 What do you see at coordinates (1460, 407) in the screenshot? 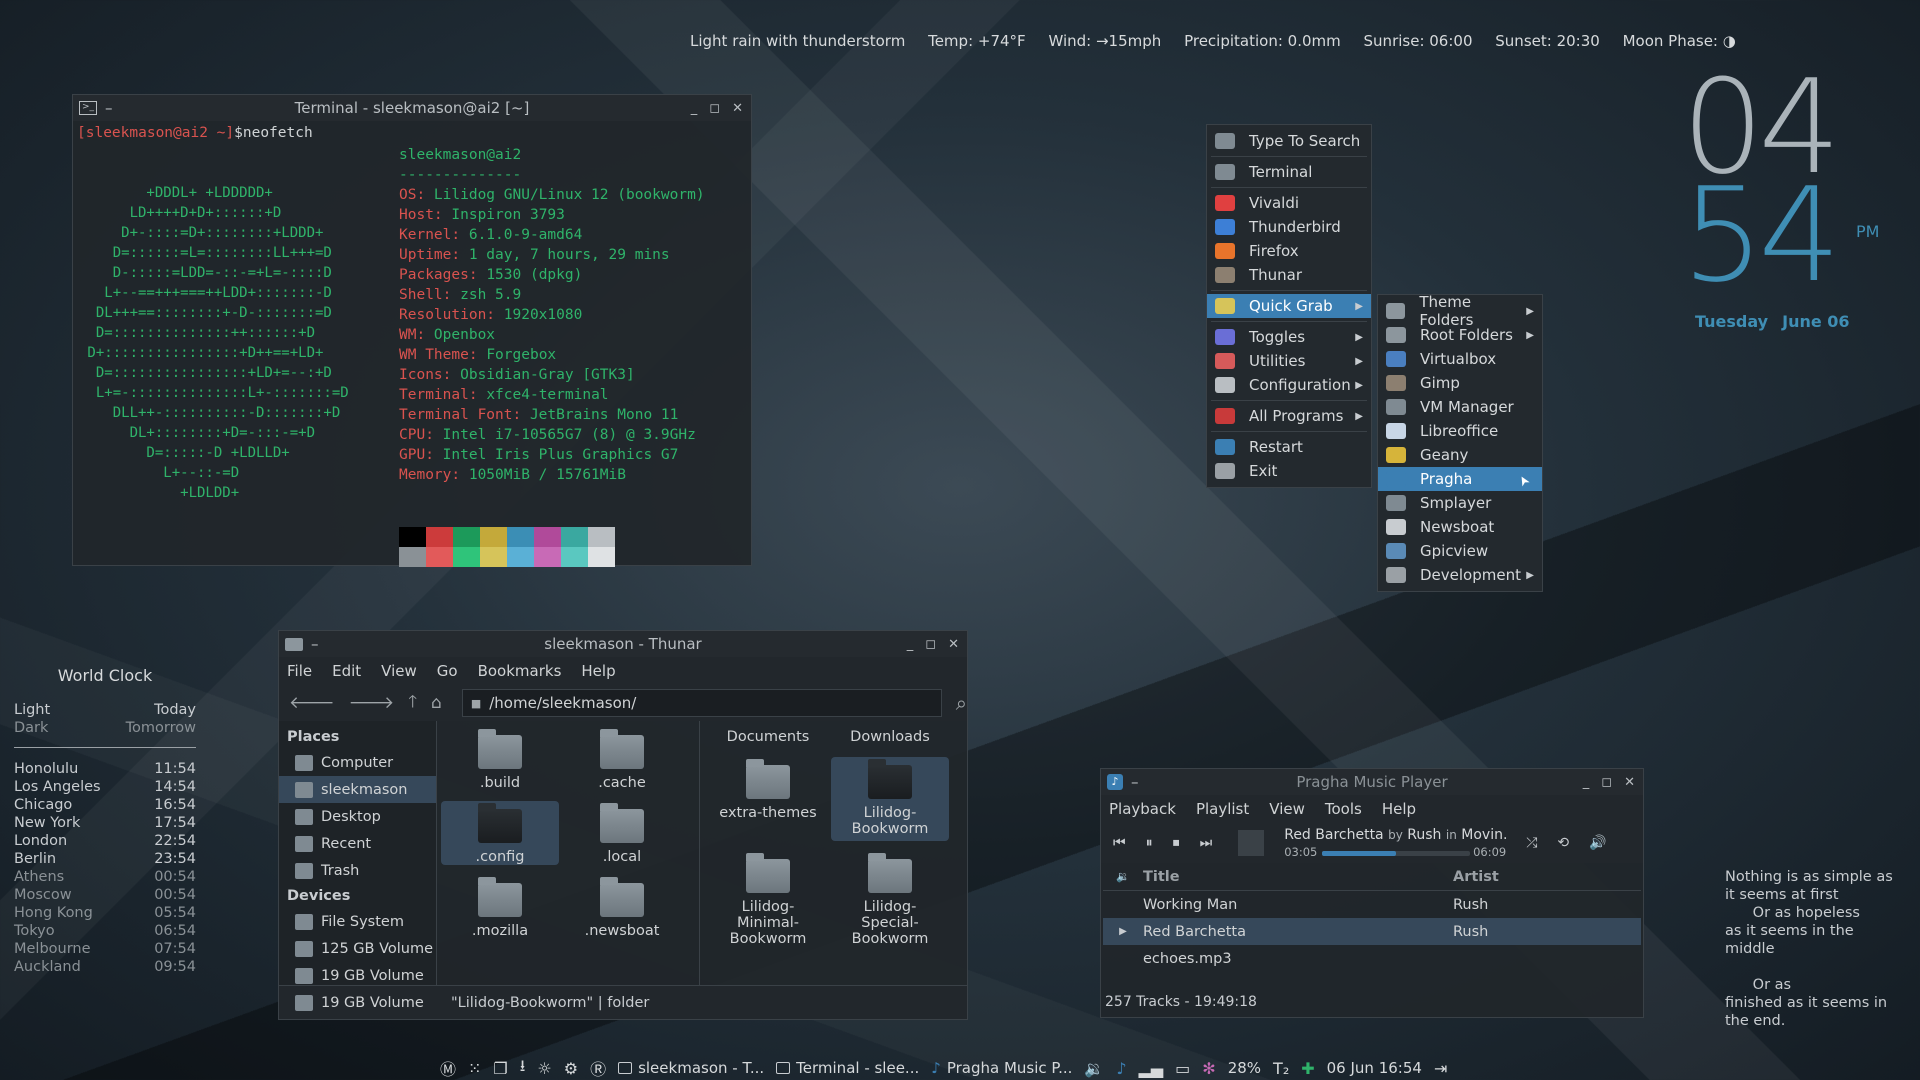
I see `menu-item-vm-manager: VM Manager` at bounding box center [1460, 407].